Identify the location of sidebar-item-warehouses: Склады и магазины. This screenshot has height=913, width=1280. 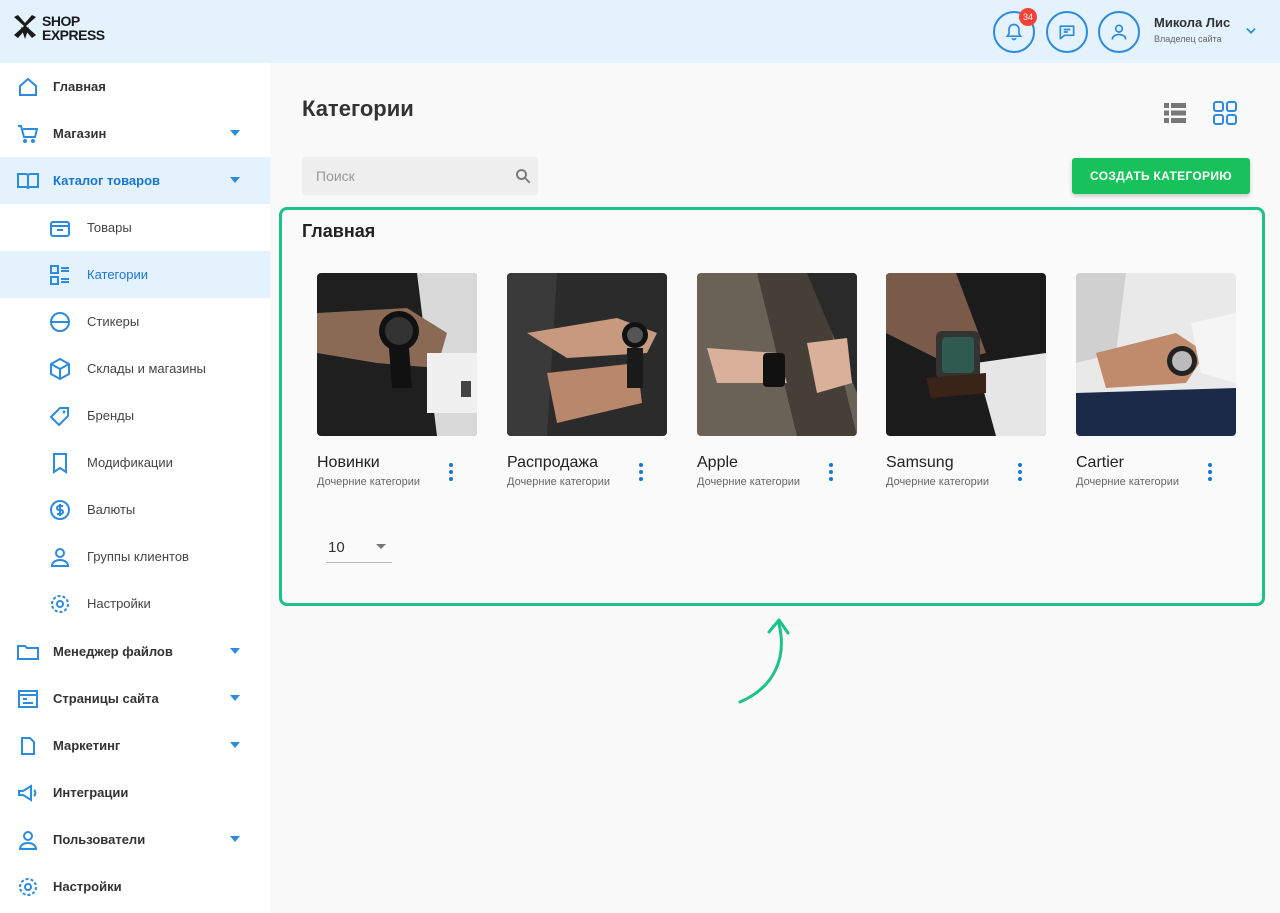
(135, 368).